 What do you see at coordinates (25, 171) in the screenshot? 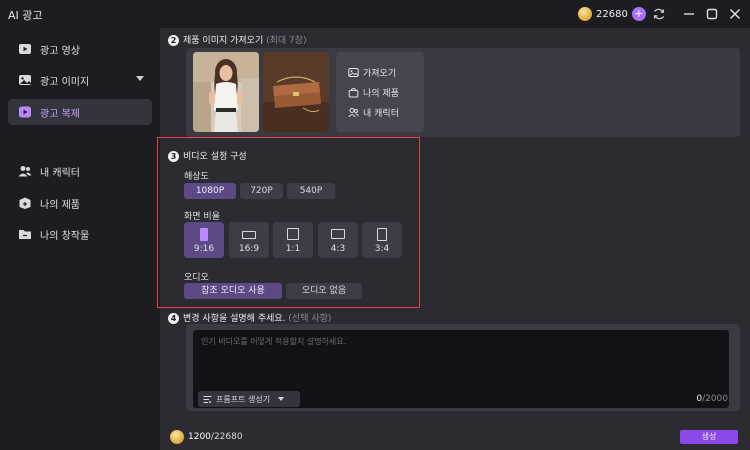
I see `users-icon` at bounding box center [25, 171].